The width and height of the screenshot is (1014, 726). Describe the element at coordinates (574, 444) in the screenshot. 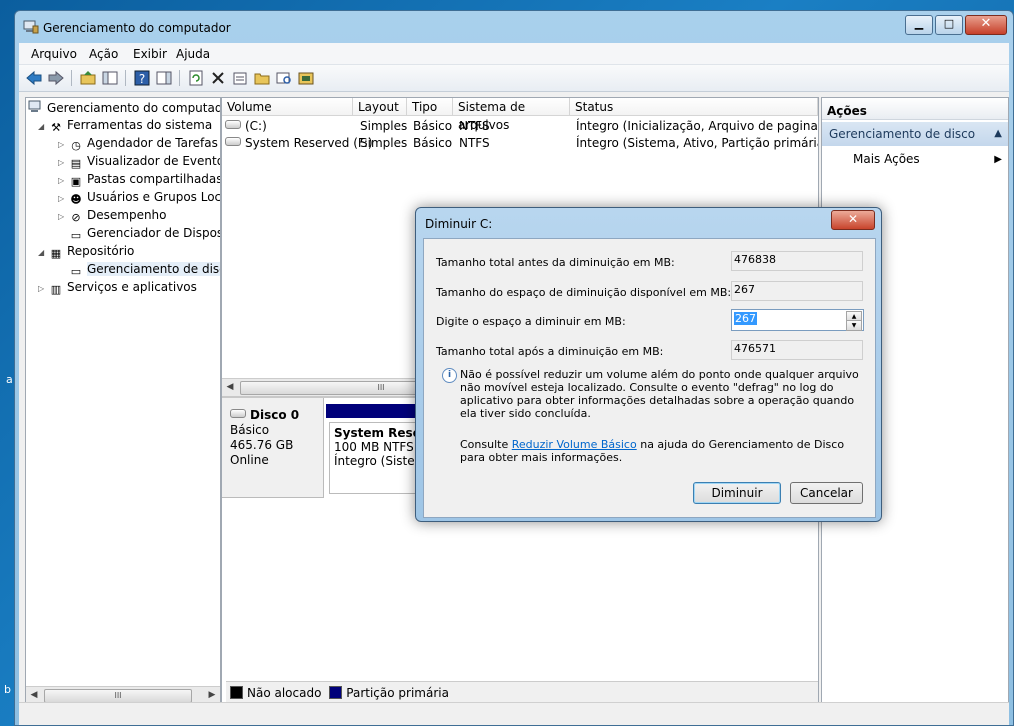

I see `help-link: Reduzir Volume Básico` at that location.